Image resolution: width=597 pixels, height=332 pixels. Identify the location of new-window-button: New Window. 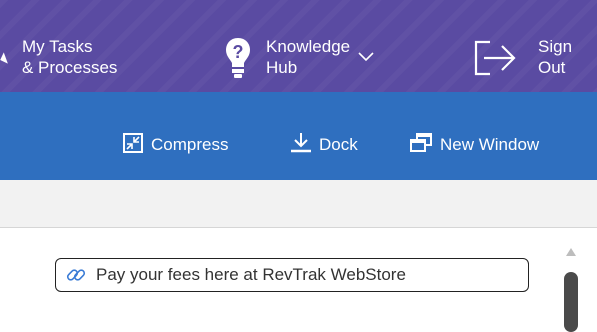
(474, 145).